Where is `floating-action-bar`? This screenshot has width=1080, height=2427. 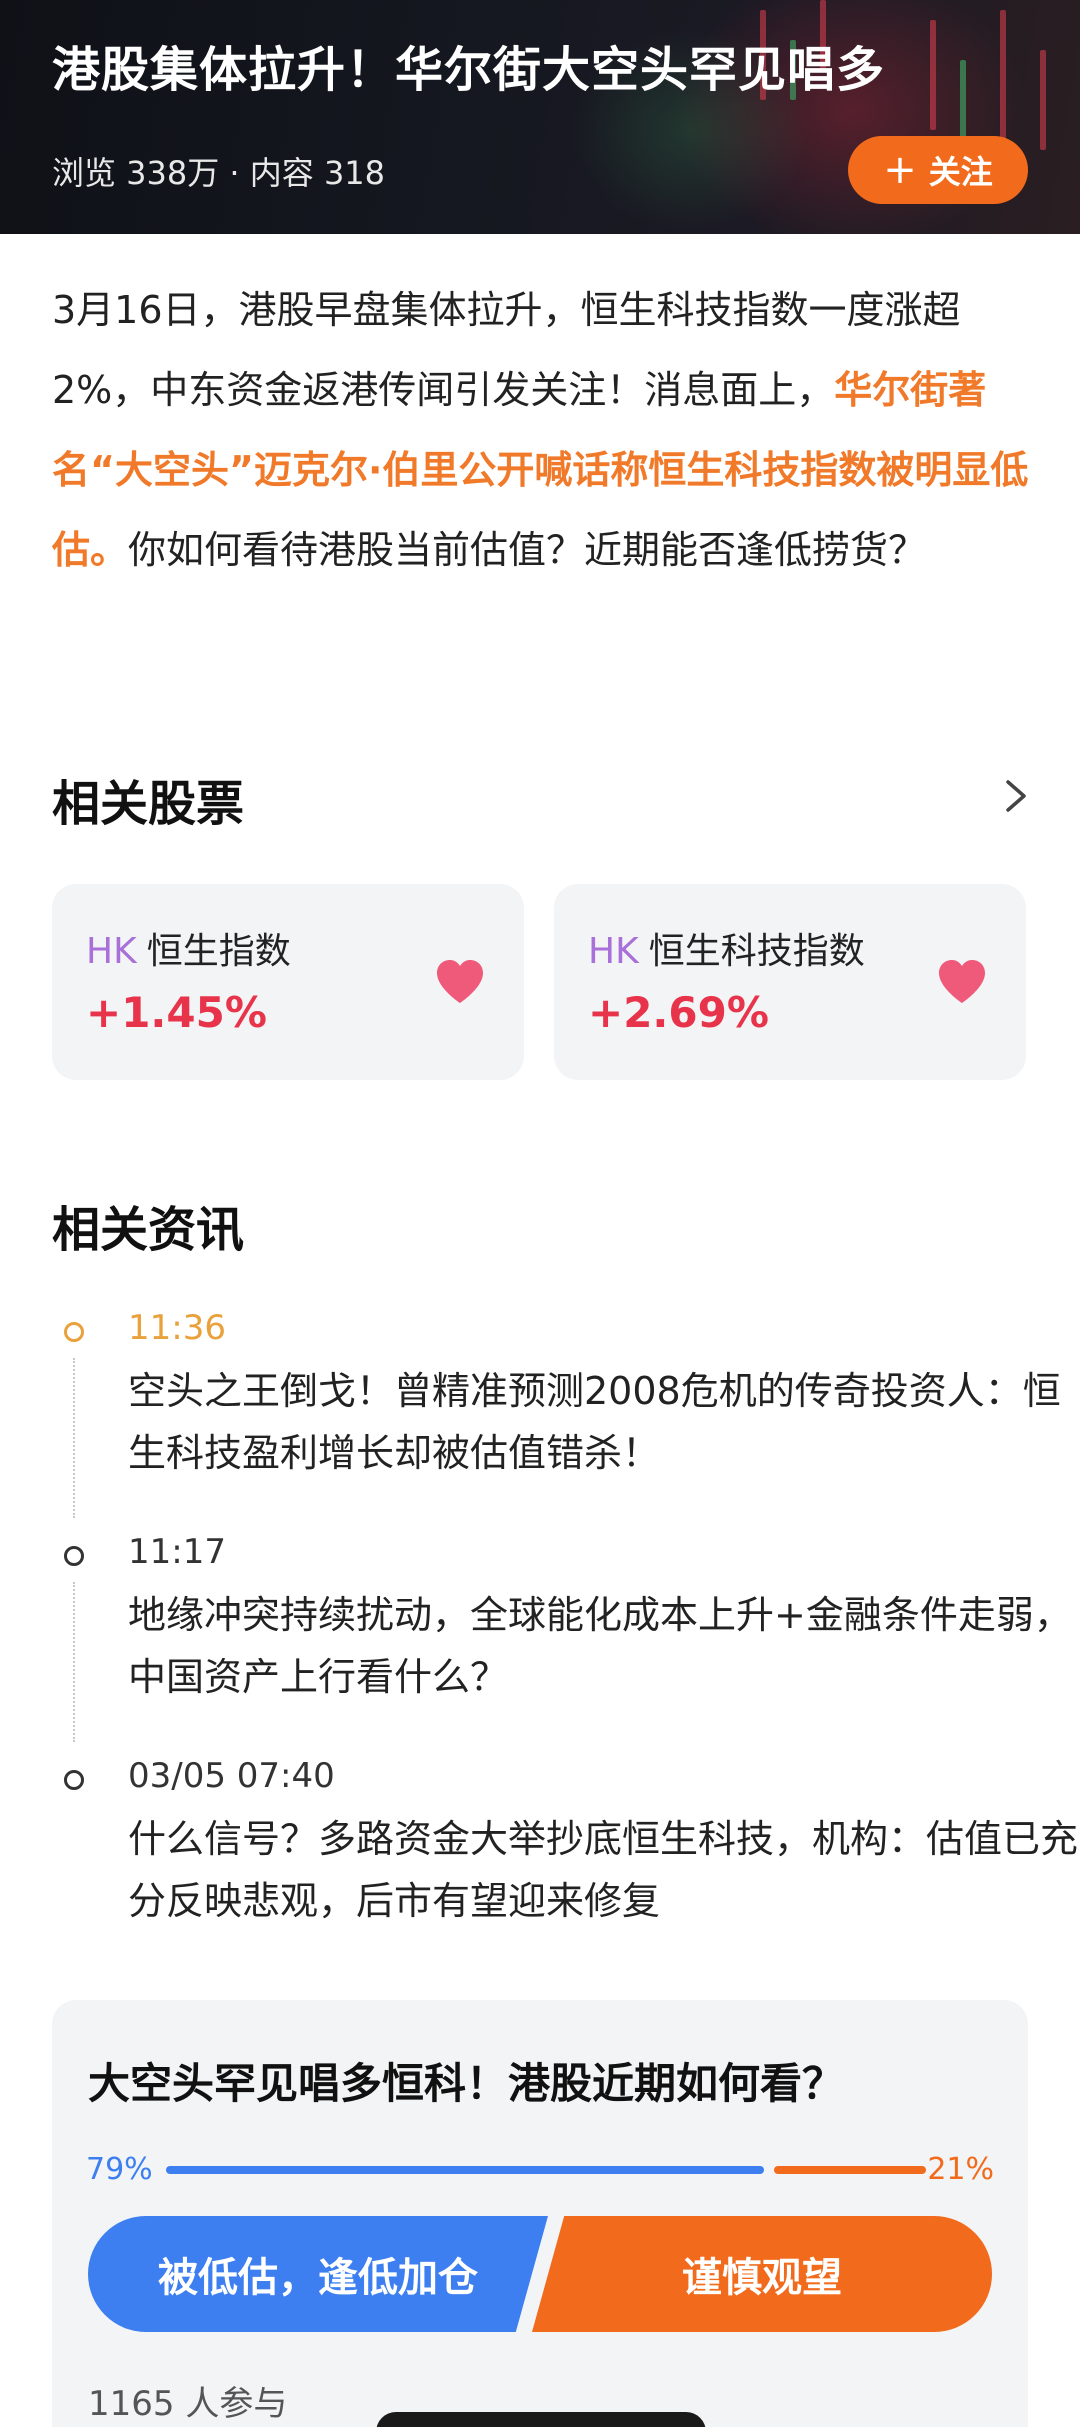 floating-action-bar is located at coordinates (541, 2419).